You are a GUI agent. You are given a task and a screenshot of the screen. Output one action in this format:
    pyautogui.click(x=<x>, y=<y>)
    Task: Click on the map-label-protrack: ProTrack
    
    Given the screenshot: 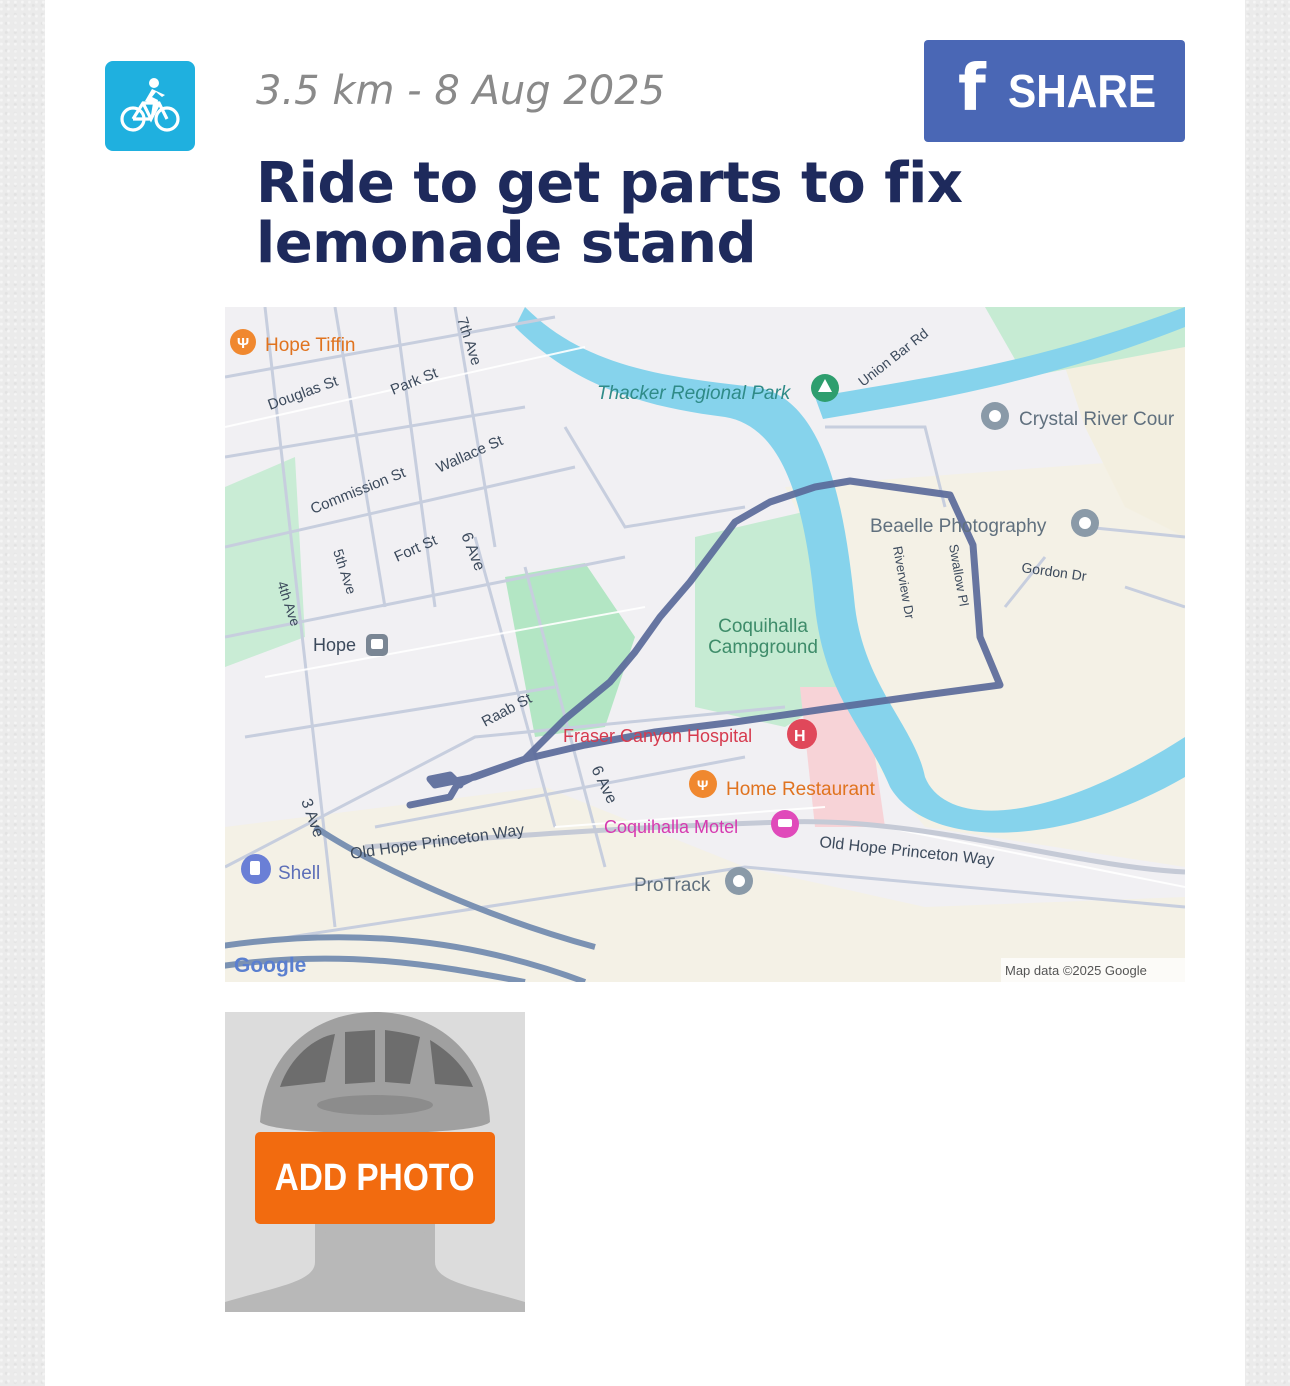 What is the action you would take?
    pyautogui.click(x=672, y=885)
    